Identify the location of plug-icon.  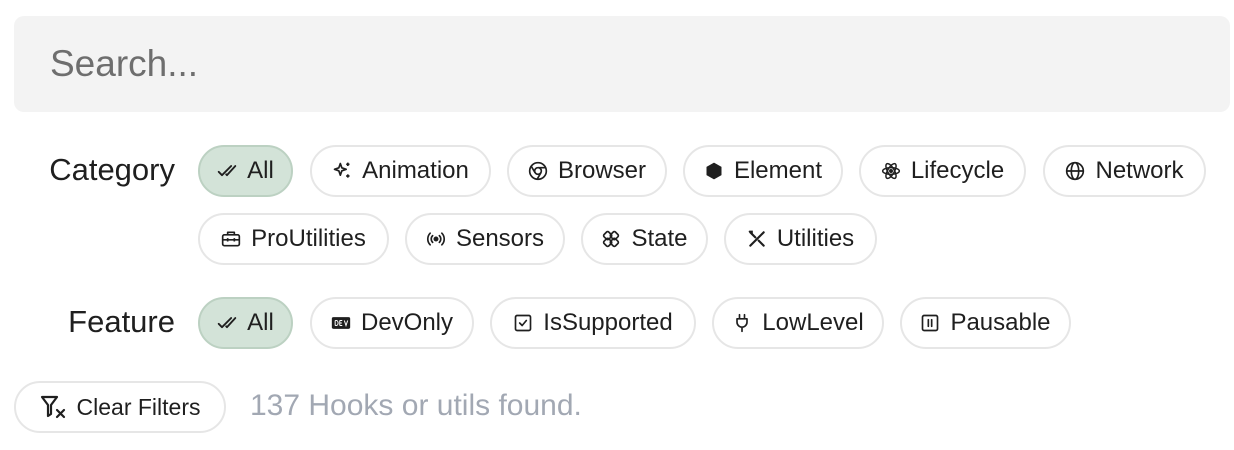
(742, 323).